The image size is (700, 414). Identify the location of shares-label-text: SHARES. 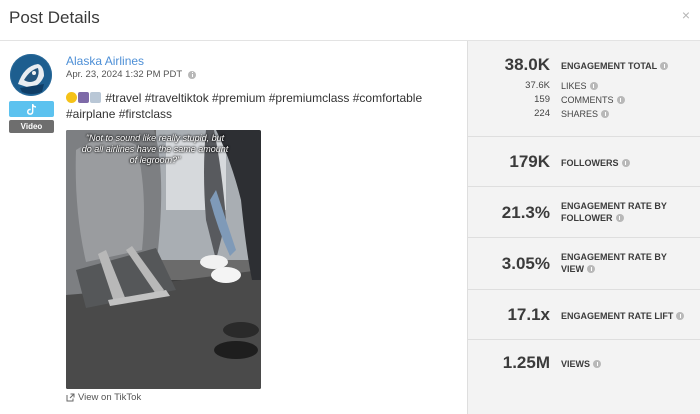
(580, 114).